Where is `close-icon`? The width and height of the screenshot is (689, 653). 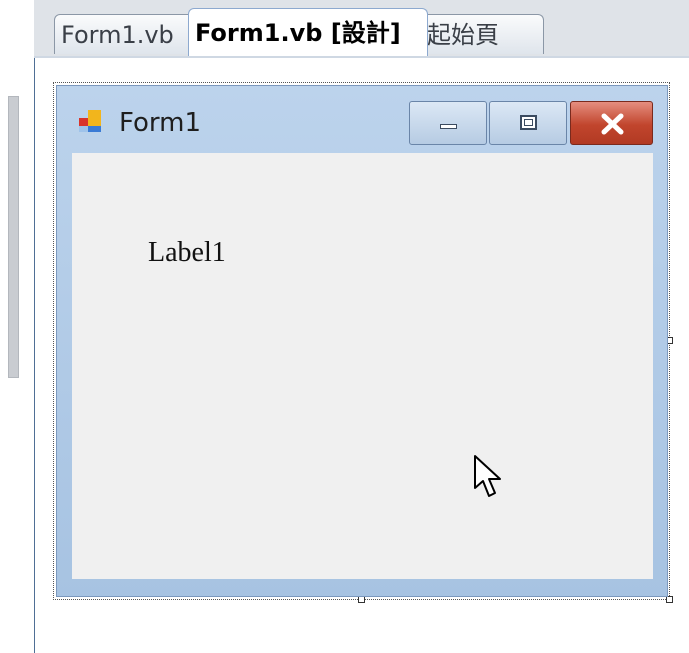 close-icon is located at coordinates (612, 124).